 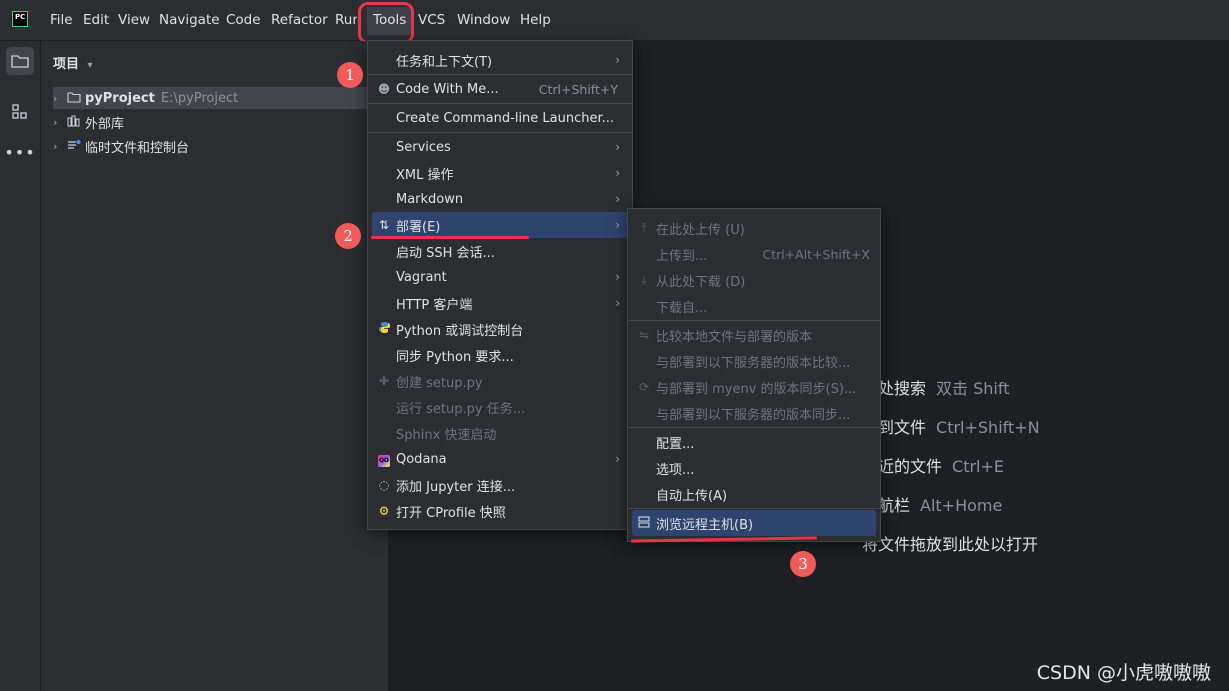 I want to click on user-plus-icon: ☻, so click(x=384, y=89).